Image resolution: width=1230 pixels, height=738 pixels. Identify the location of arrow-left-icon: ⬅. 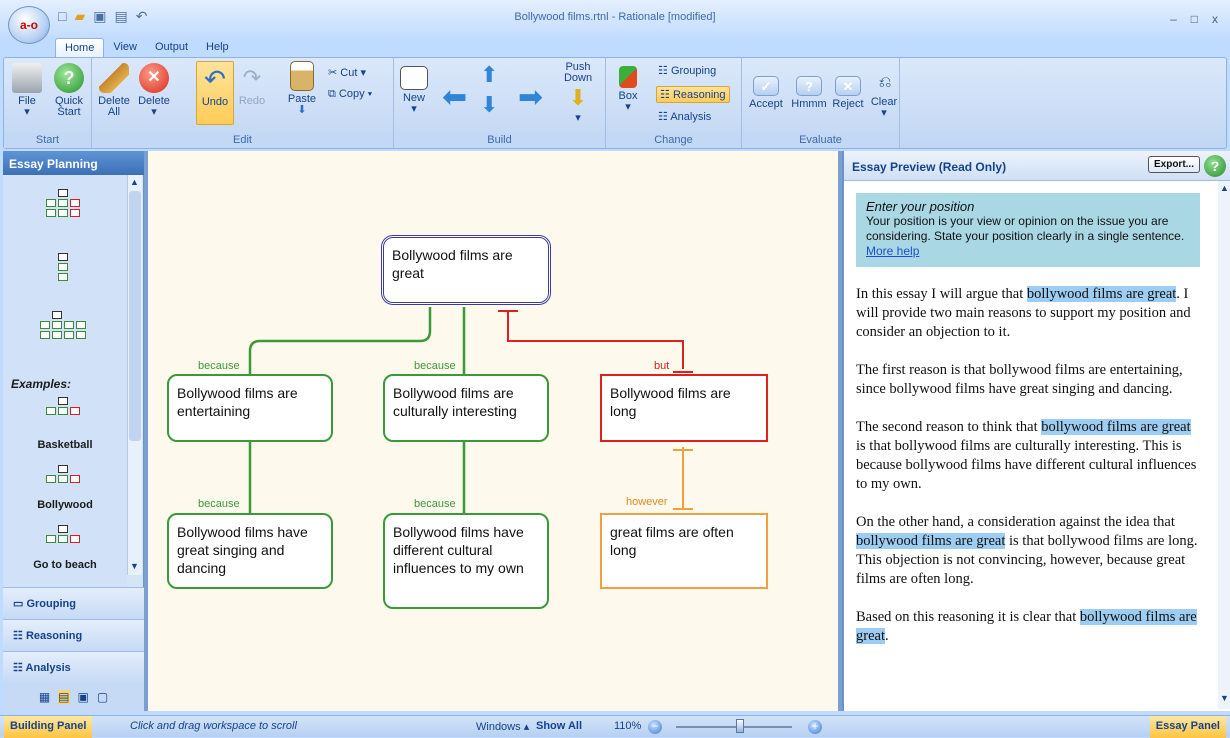
(454, 97).